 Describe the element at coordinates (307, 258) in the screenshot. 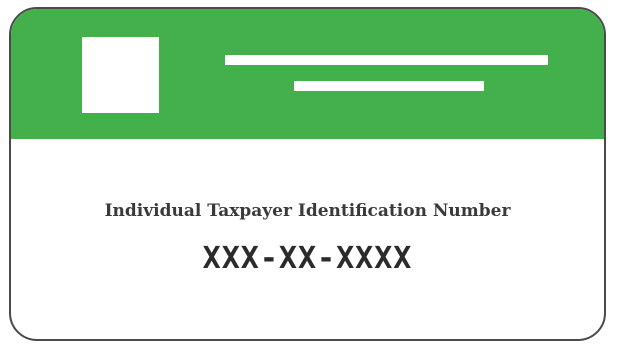

I see `card-number: XXX-XX-XXXX` at that location.